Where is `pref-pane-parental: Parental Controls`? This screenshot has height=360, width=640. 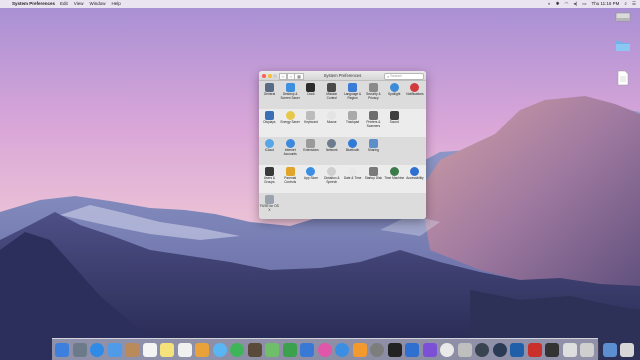
pref-pane-parental: Parental Controls is located at coordinates (290, 179).